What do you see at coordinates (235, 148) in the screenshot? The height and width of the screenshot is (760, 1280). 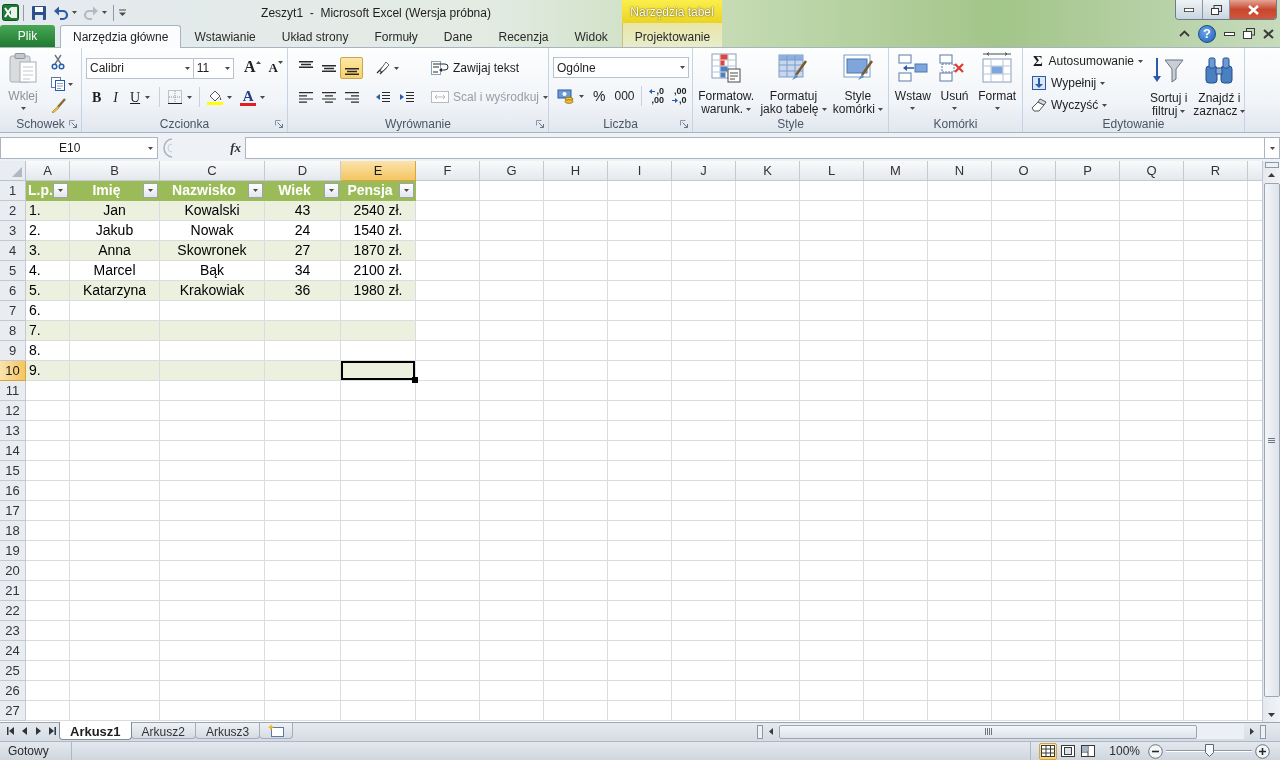 I see `insert-function-button: fx` at bounding box center [235, 148].